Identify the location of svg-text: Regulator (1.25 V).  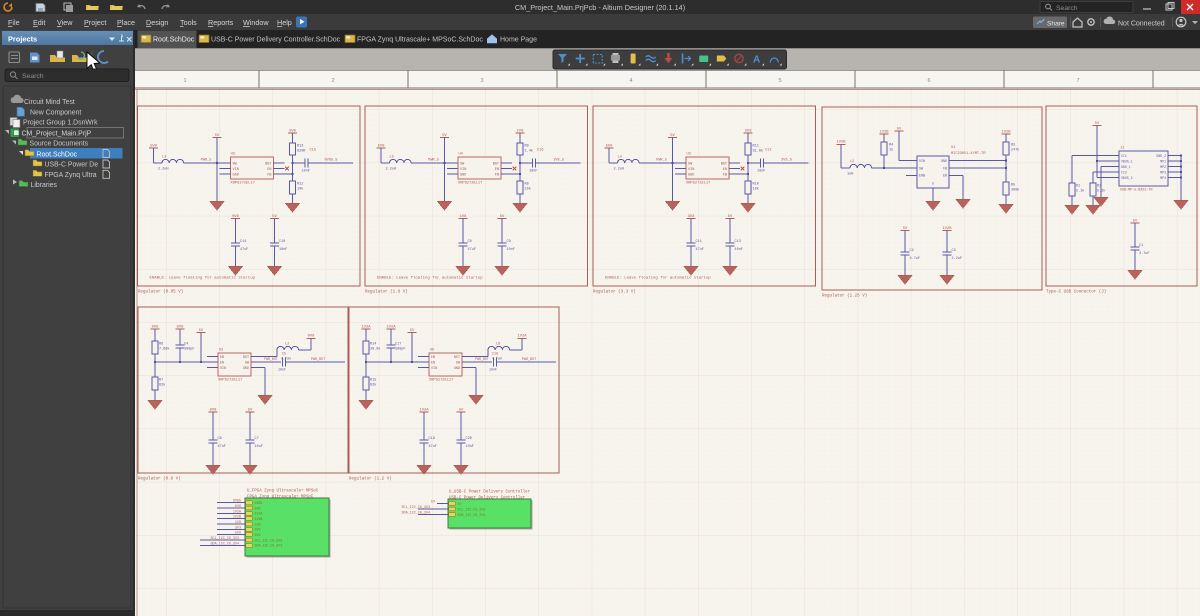
(844, 296).